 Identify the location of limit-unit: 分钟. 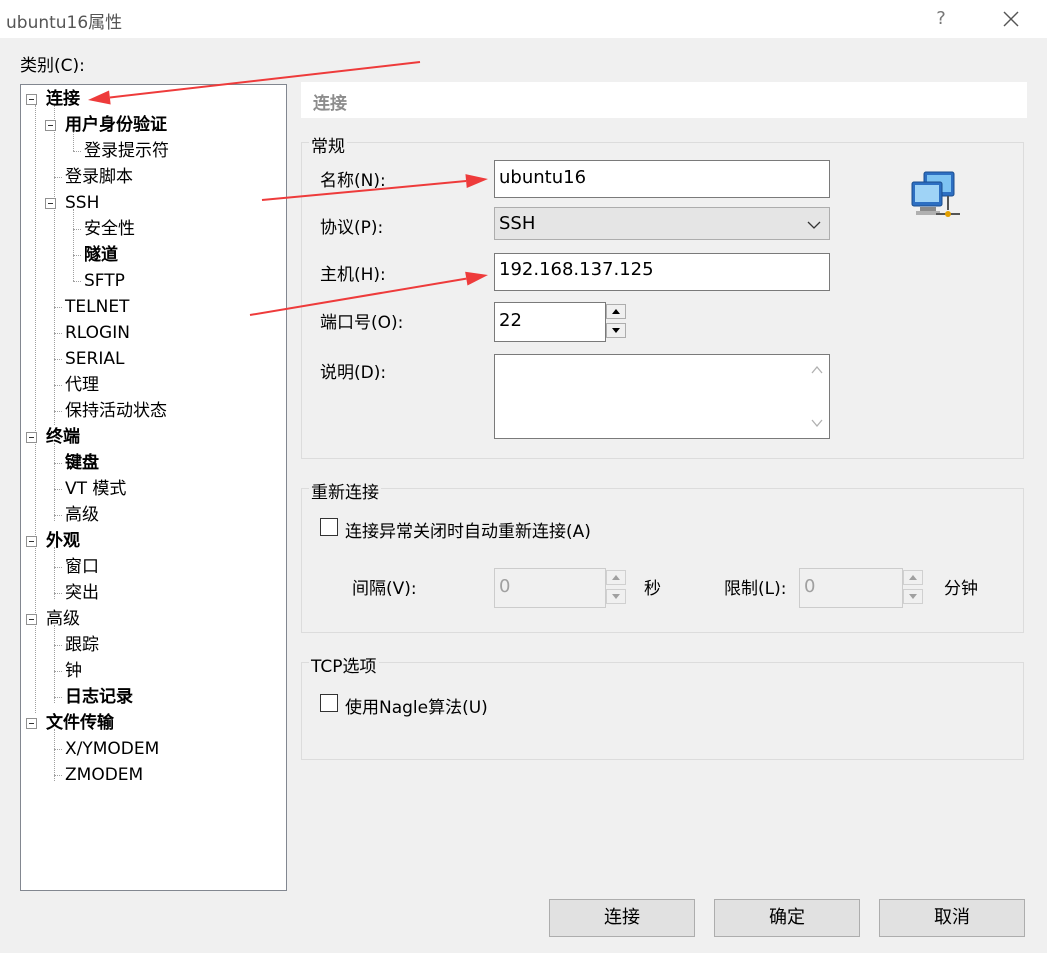
(961, 589).